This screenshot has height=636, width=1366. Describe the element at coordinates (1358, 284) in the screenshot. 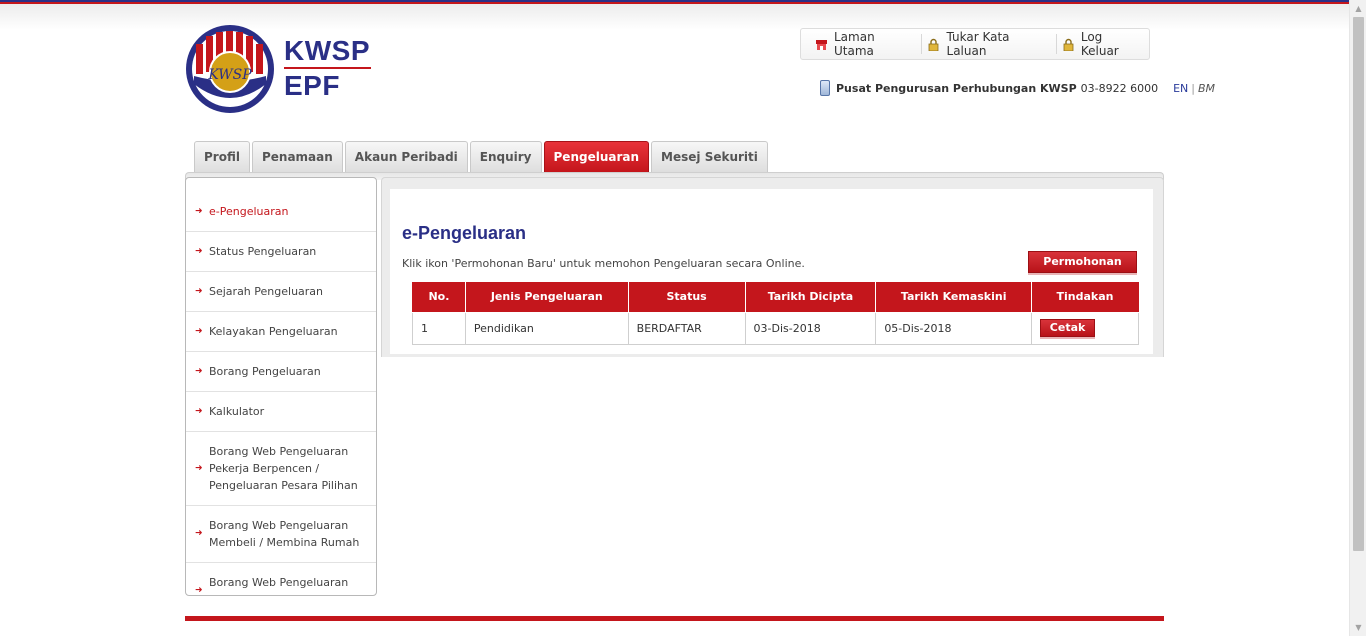

I see `scroll-thumb` at that location.